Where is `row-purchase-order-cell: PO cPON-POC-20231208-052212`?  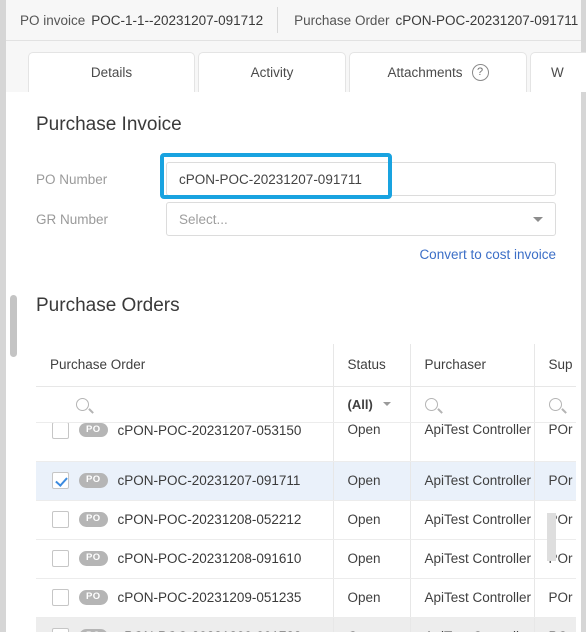 row-purchase-order-cell: PO cPON-POC-20231208-052212 is located at coordinates (184, 520).